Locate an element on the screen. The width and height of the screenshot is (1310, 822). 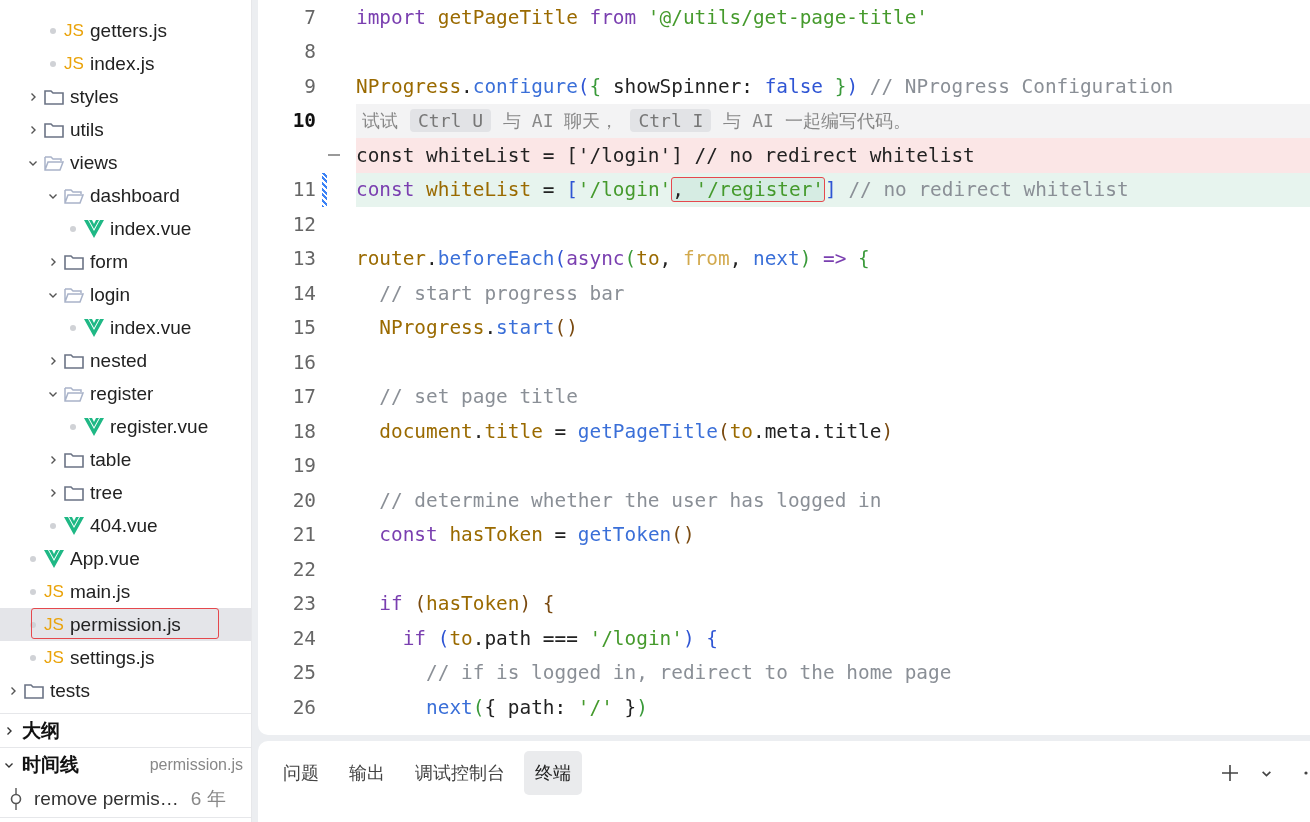
line-number: 20 is located at coordinates (303, 500).